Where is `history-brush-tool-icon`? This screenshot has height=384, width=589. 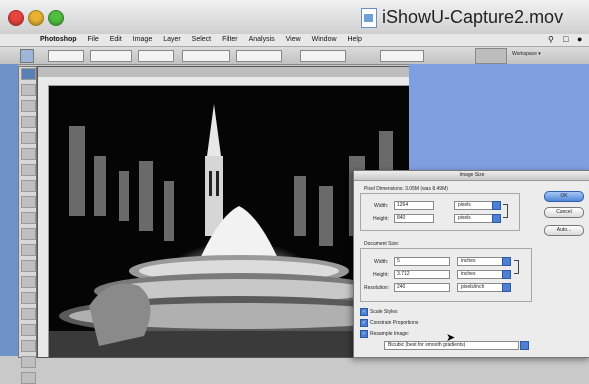
history-brush-tool-icon is located at coordinates (28, 218).